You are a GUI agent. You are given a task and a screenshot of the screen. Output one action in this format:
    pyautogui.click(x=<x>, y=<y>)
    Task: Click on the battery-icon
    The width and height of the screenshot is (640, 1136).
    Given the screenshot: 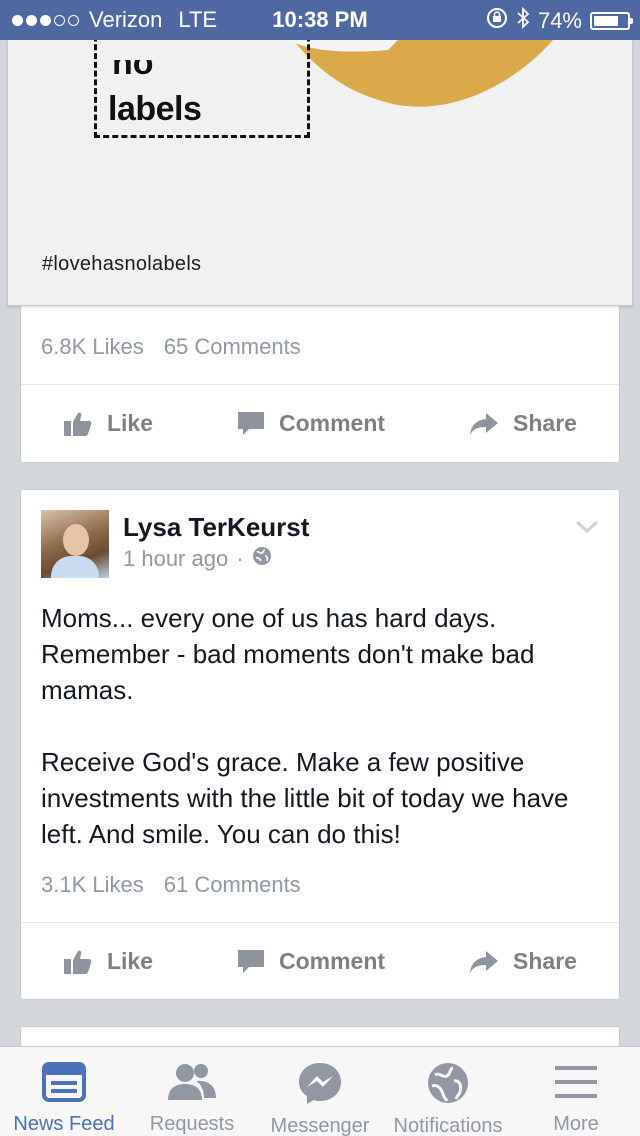 What is the action you would take?
    pyautogui.click(x=611, y=21)
    